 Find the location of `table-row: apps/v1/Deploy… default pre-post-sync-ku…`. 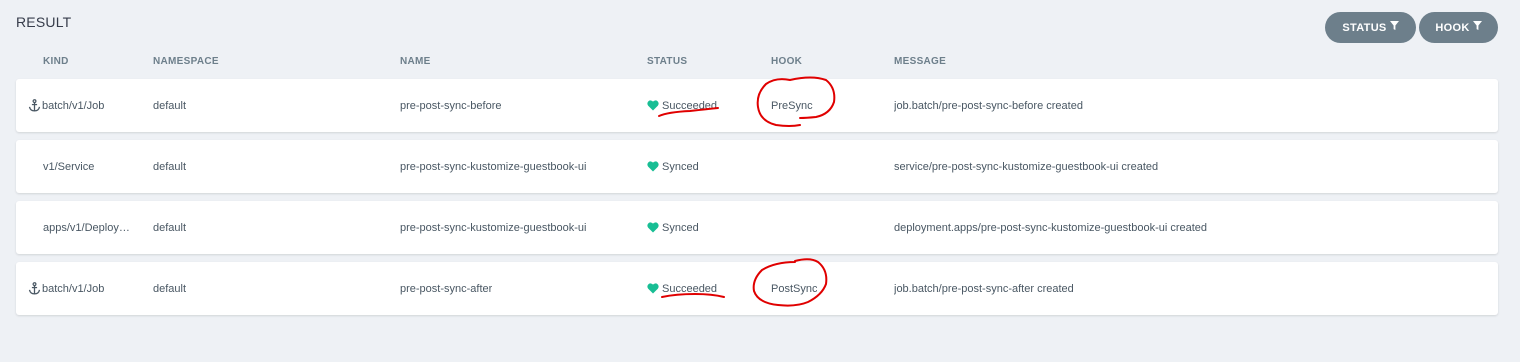

table-row: apps/v1/Deploy… default pre-post-sync-ku… is located at coordinates (757, 227).